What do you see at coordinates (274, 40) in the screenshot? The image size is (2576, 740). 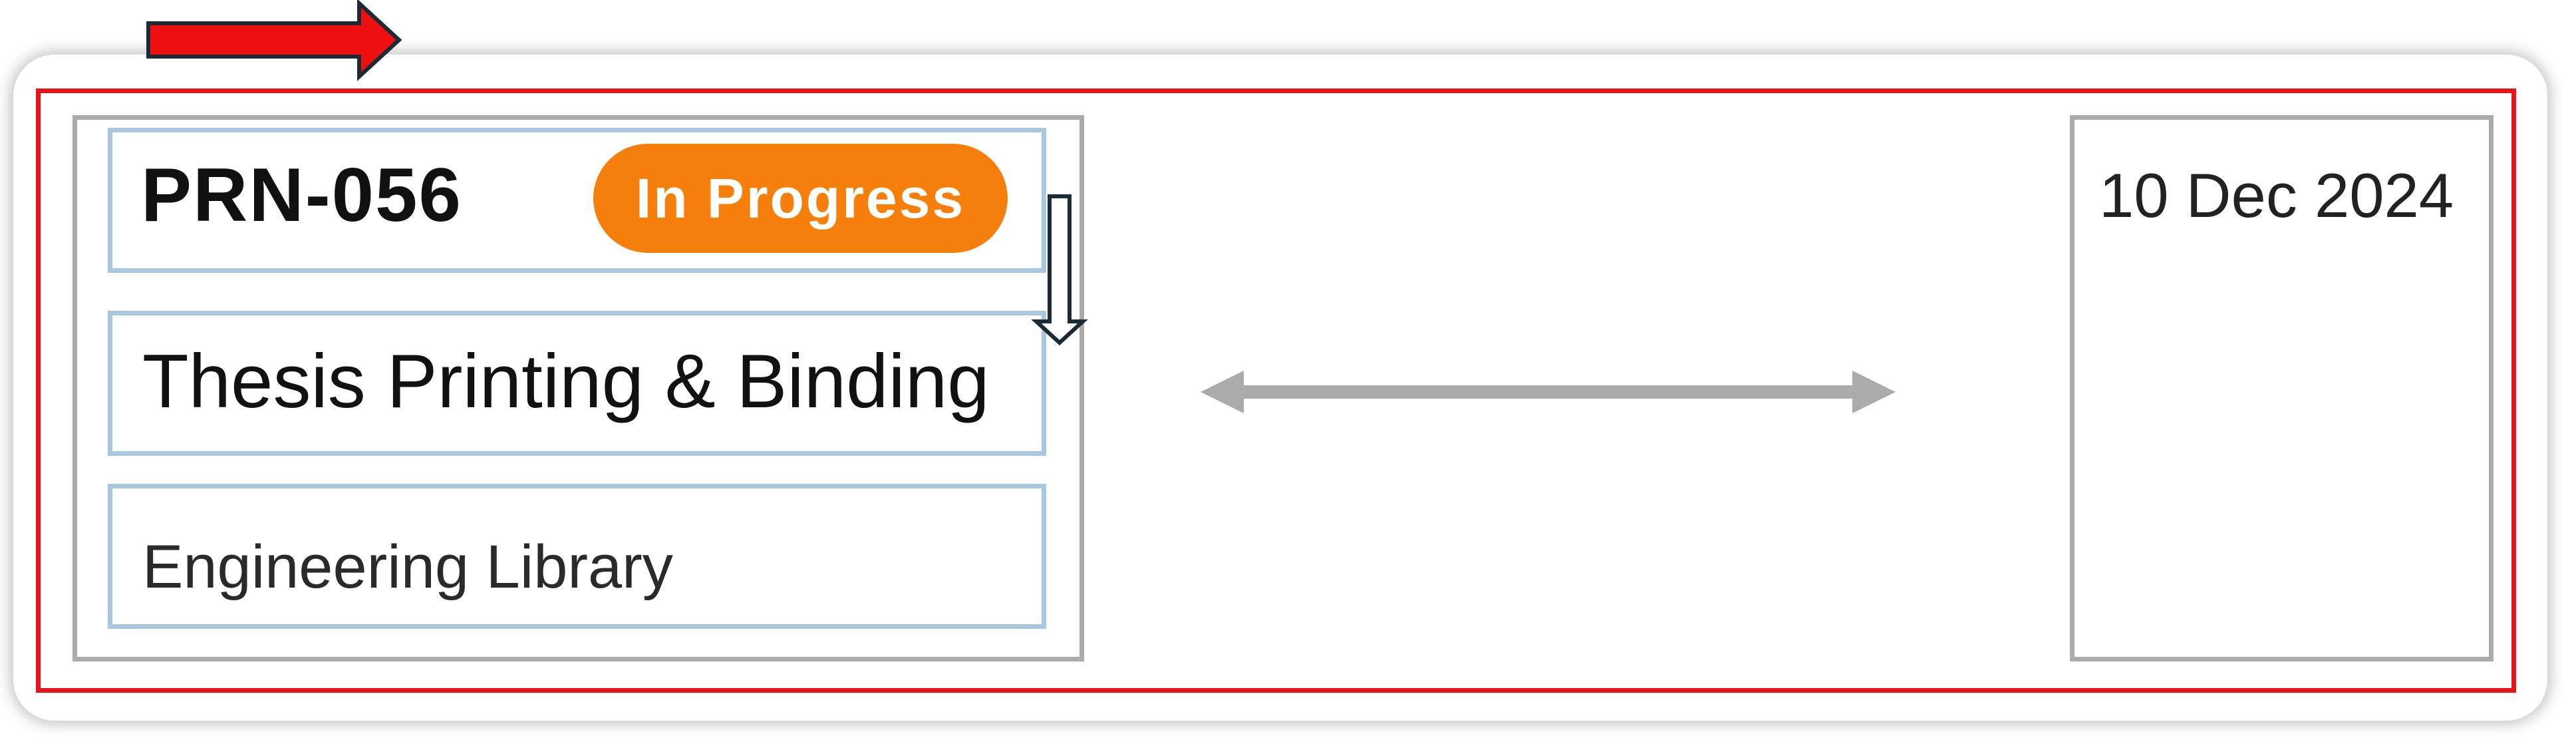 I see `right-arrow-icon` at bounding box center [274, 40].